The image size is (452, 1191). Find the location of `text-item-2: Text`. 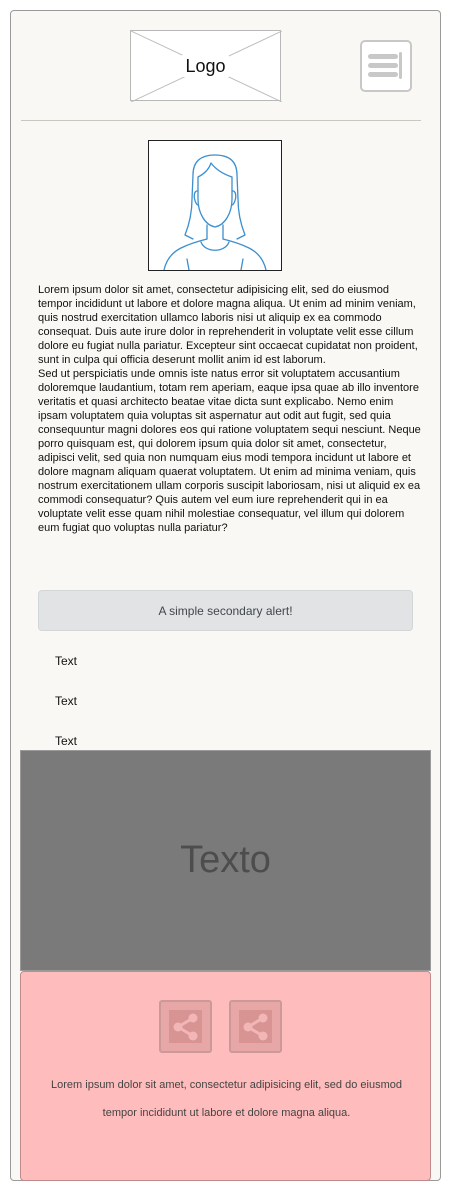

text-item-2: Text is located at coordinates (66, 701).